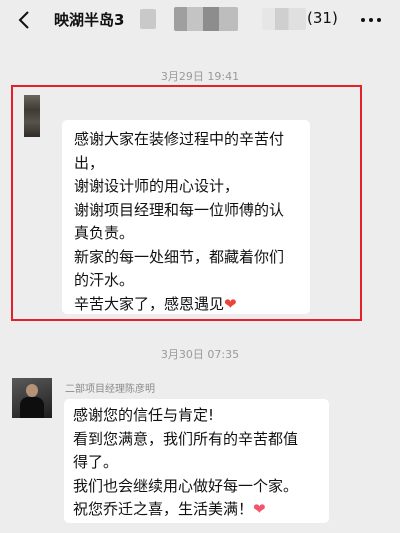 This screenshot has width=400, height=533. What do you see at coordinates (322, 18) in the screenshot?
I see `member-count: (31)` at bounding box center [322, 18].